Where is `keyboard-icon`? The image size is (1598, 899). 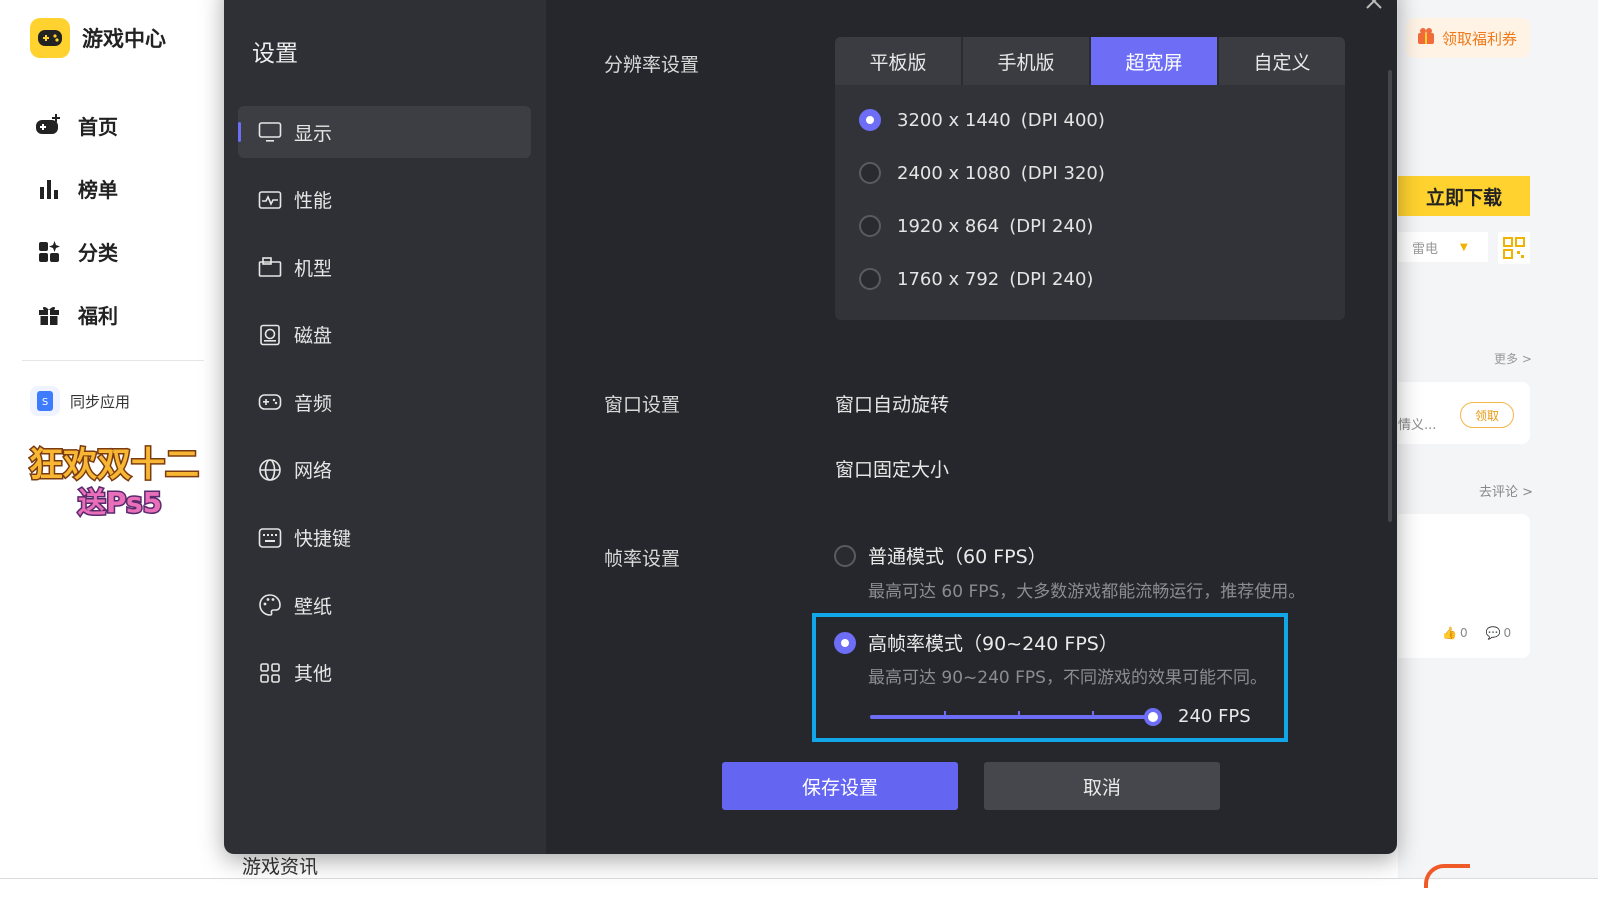
keyboard-icon is located at coordinates (270, 538).